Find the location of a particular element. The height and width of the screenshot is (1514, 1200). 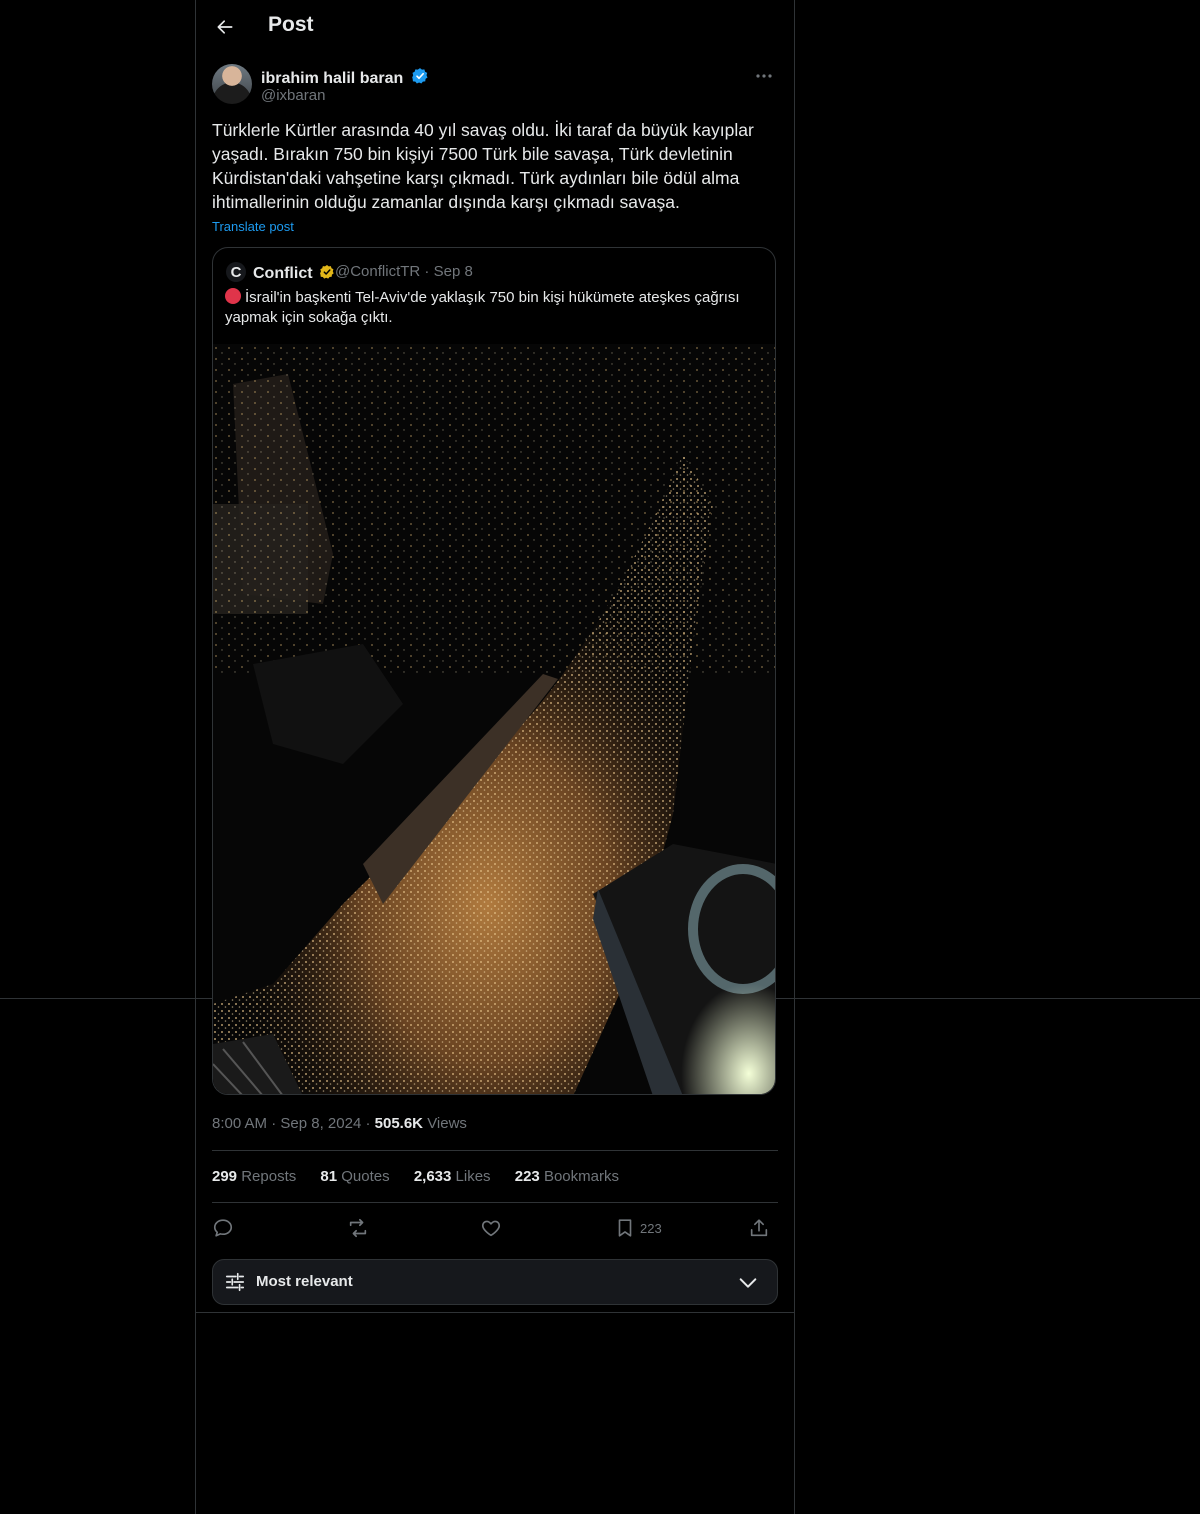

stat-likes: 2,633 Likes is located at coordinates (452, 1176).